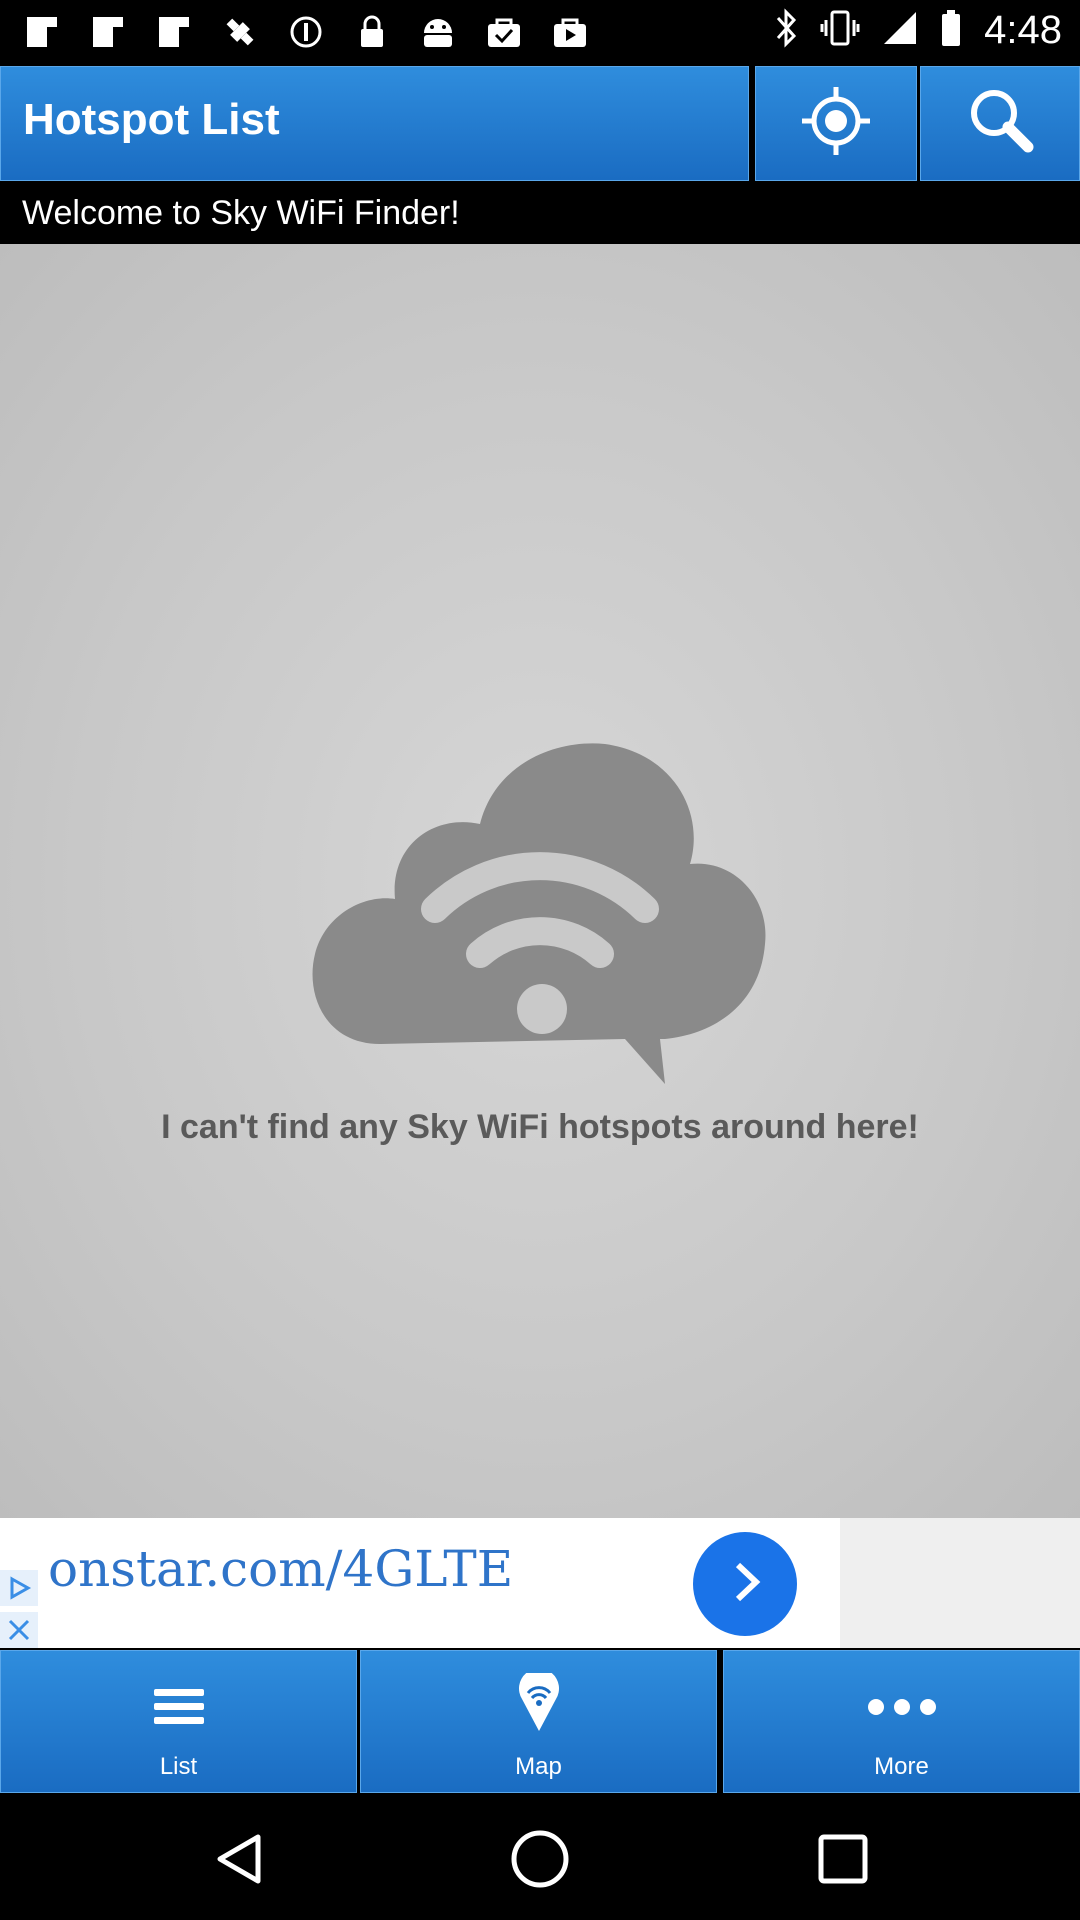  I want to click on circle-info-icon, so click(306, 32).